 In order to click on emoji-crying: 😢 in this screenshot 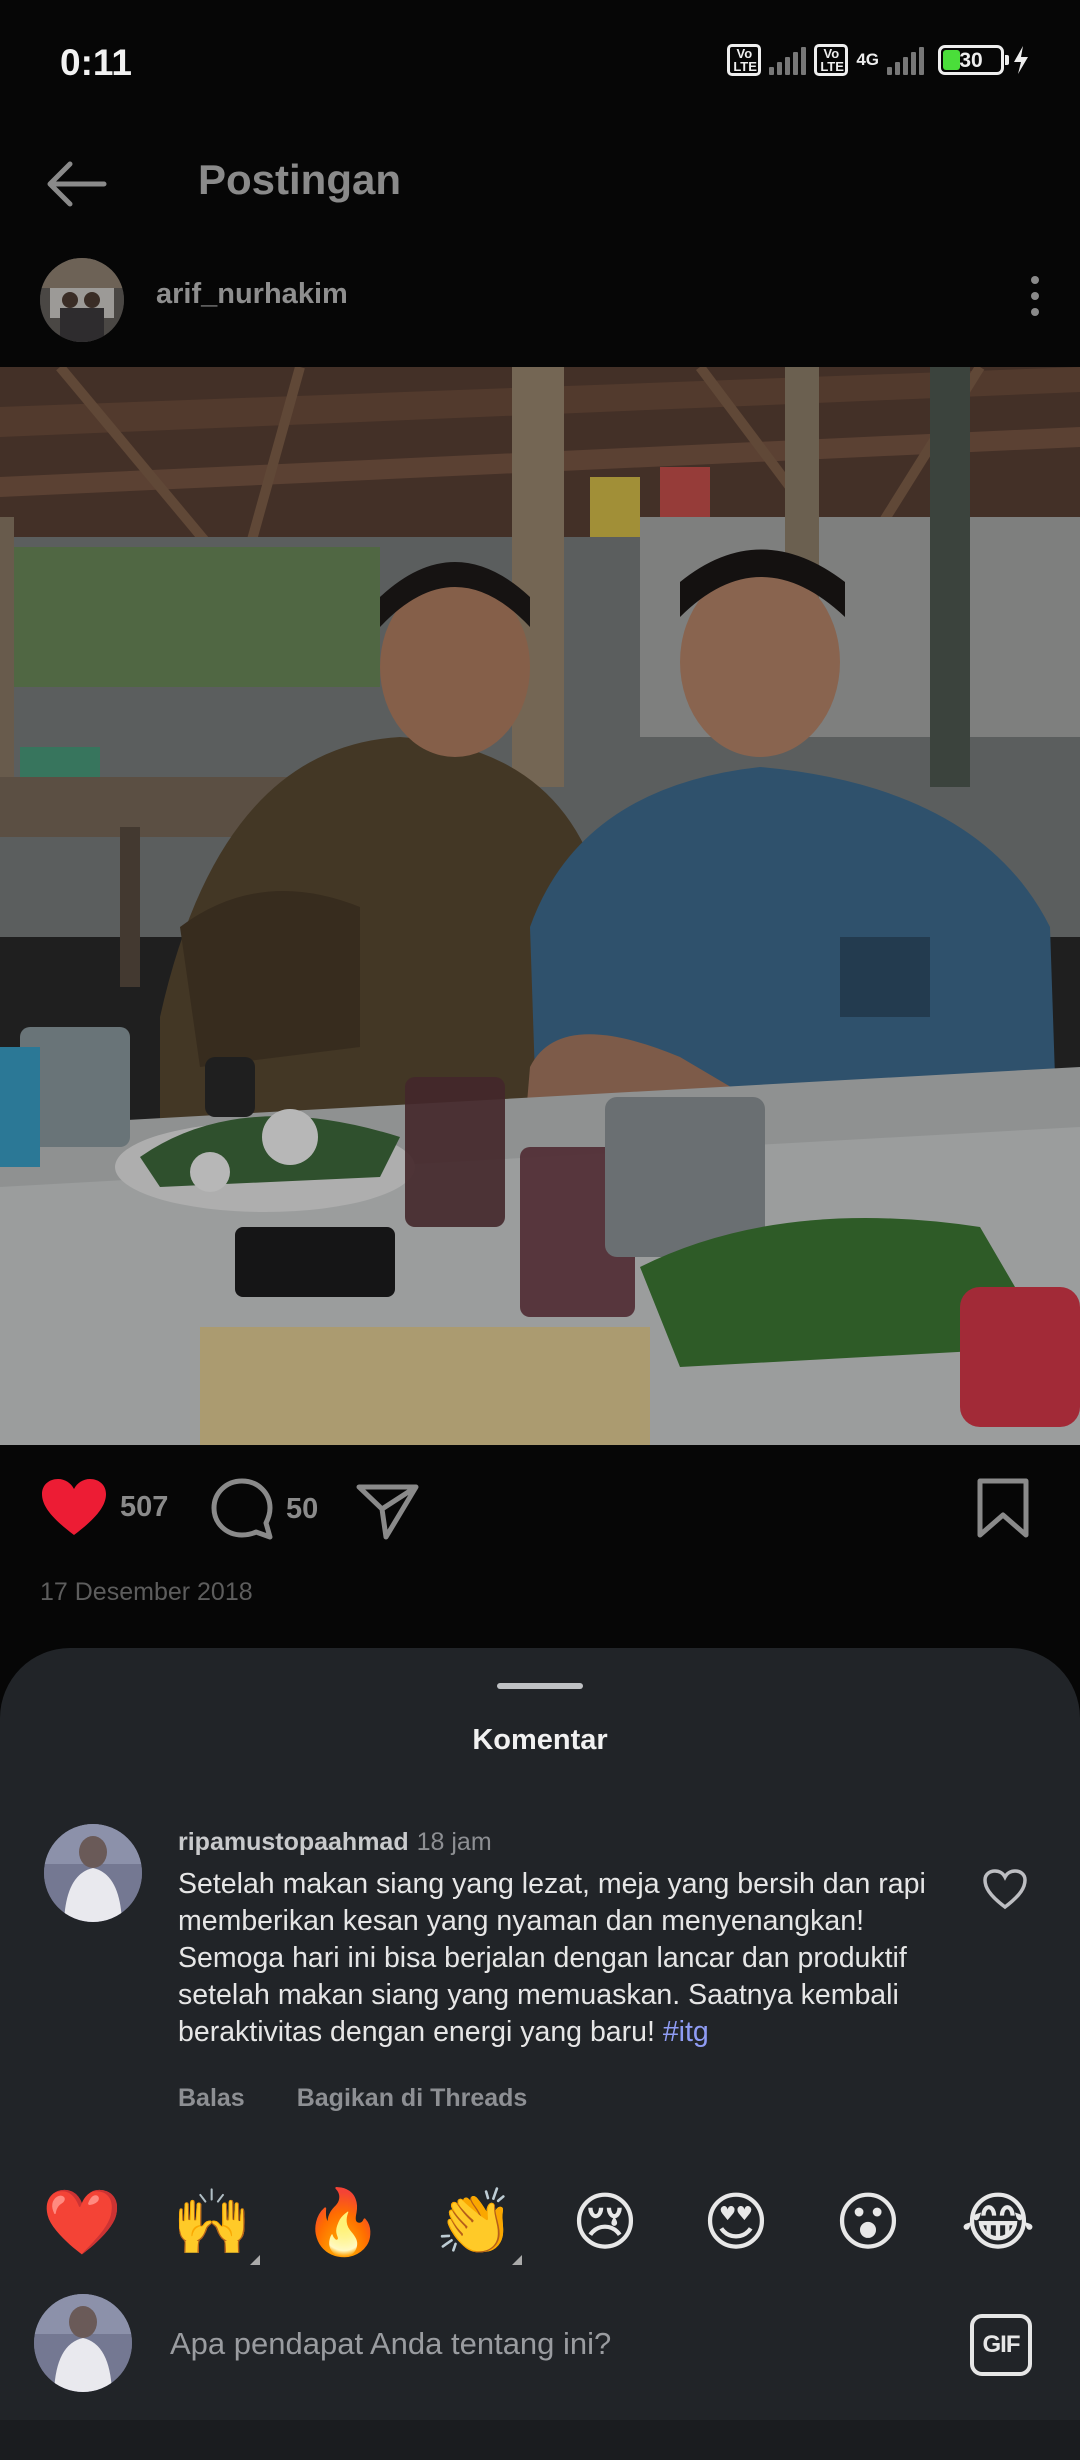, I will do `click(605, 2223)`.